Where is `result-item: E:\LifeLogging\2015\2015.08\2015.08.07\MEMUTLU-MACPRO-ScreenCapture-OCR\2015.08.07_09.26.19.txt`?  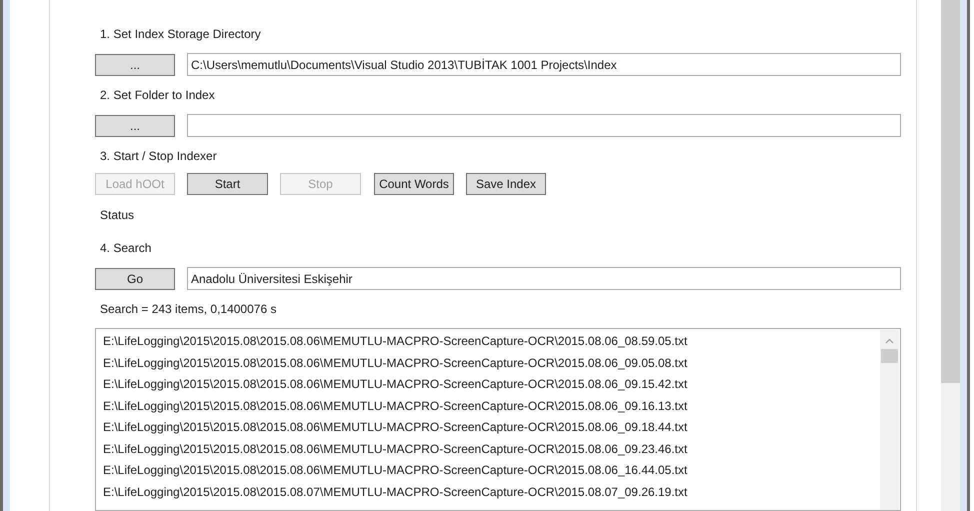
result-item: E:\LifeLogging\2015\2015.08\2015.08.07\MEMUTLU-MACPRO-ScreenCapture-OCR\2015.08.07_09.26.19.txt is located at coordinates (501, 492).